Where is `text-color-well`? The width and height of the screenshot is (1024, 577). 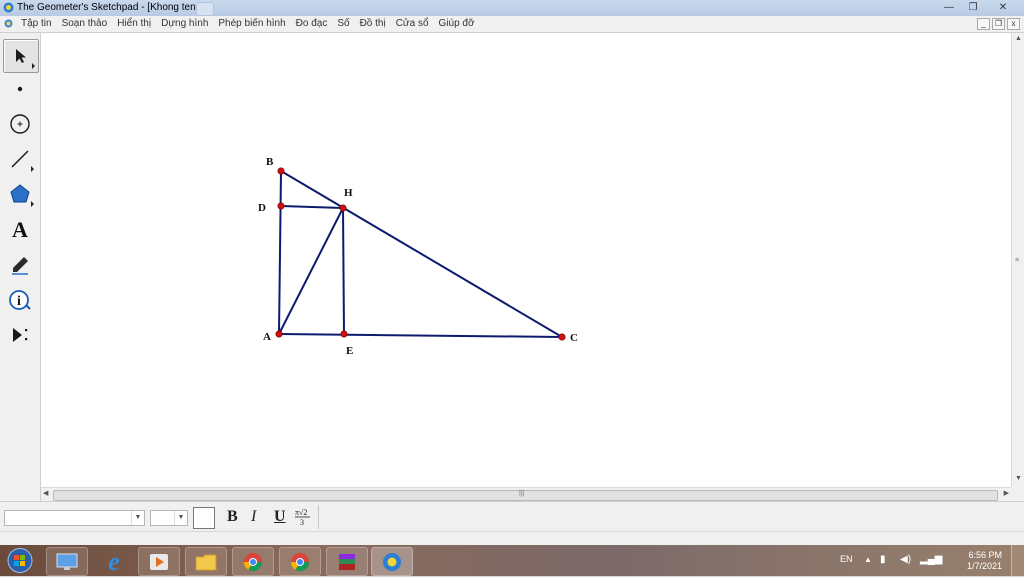 text-color-well is located at coordinates (204, 518).